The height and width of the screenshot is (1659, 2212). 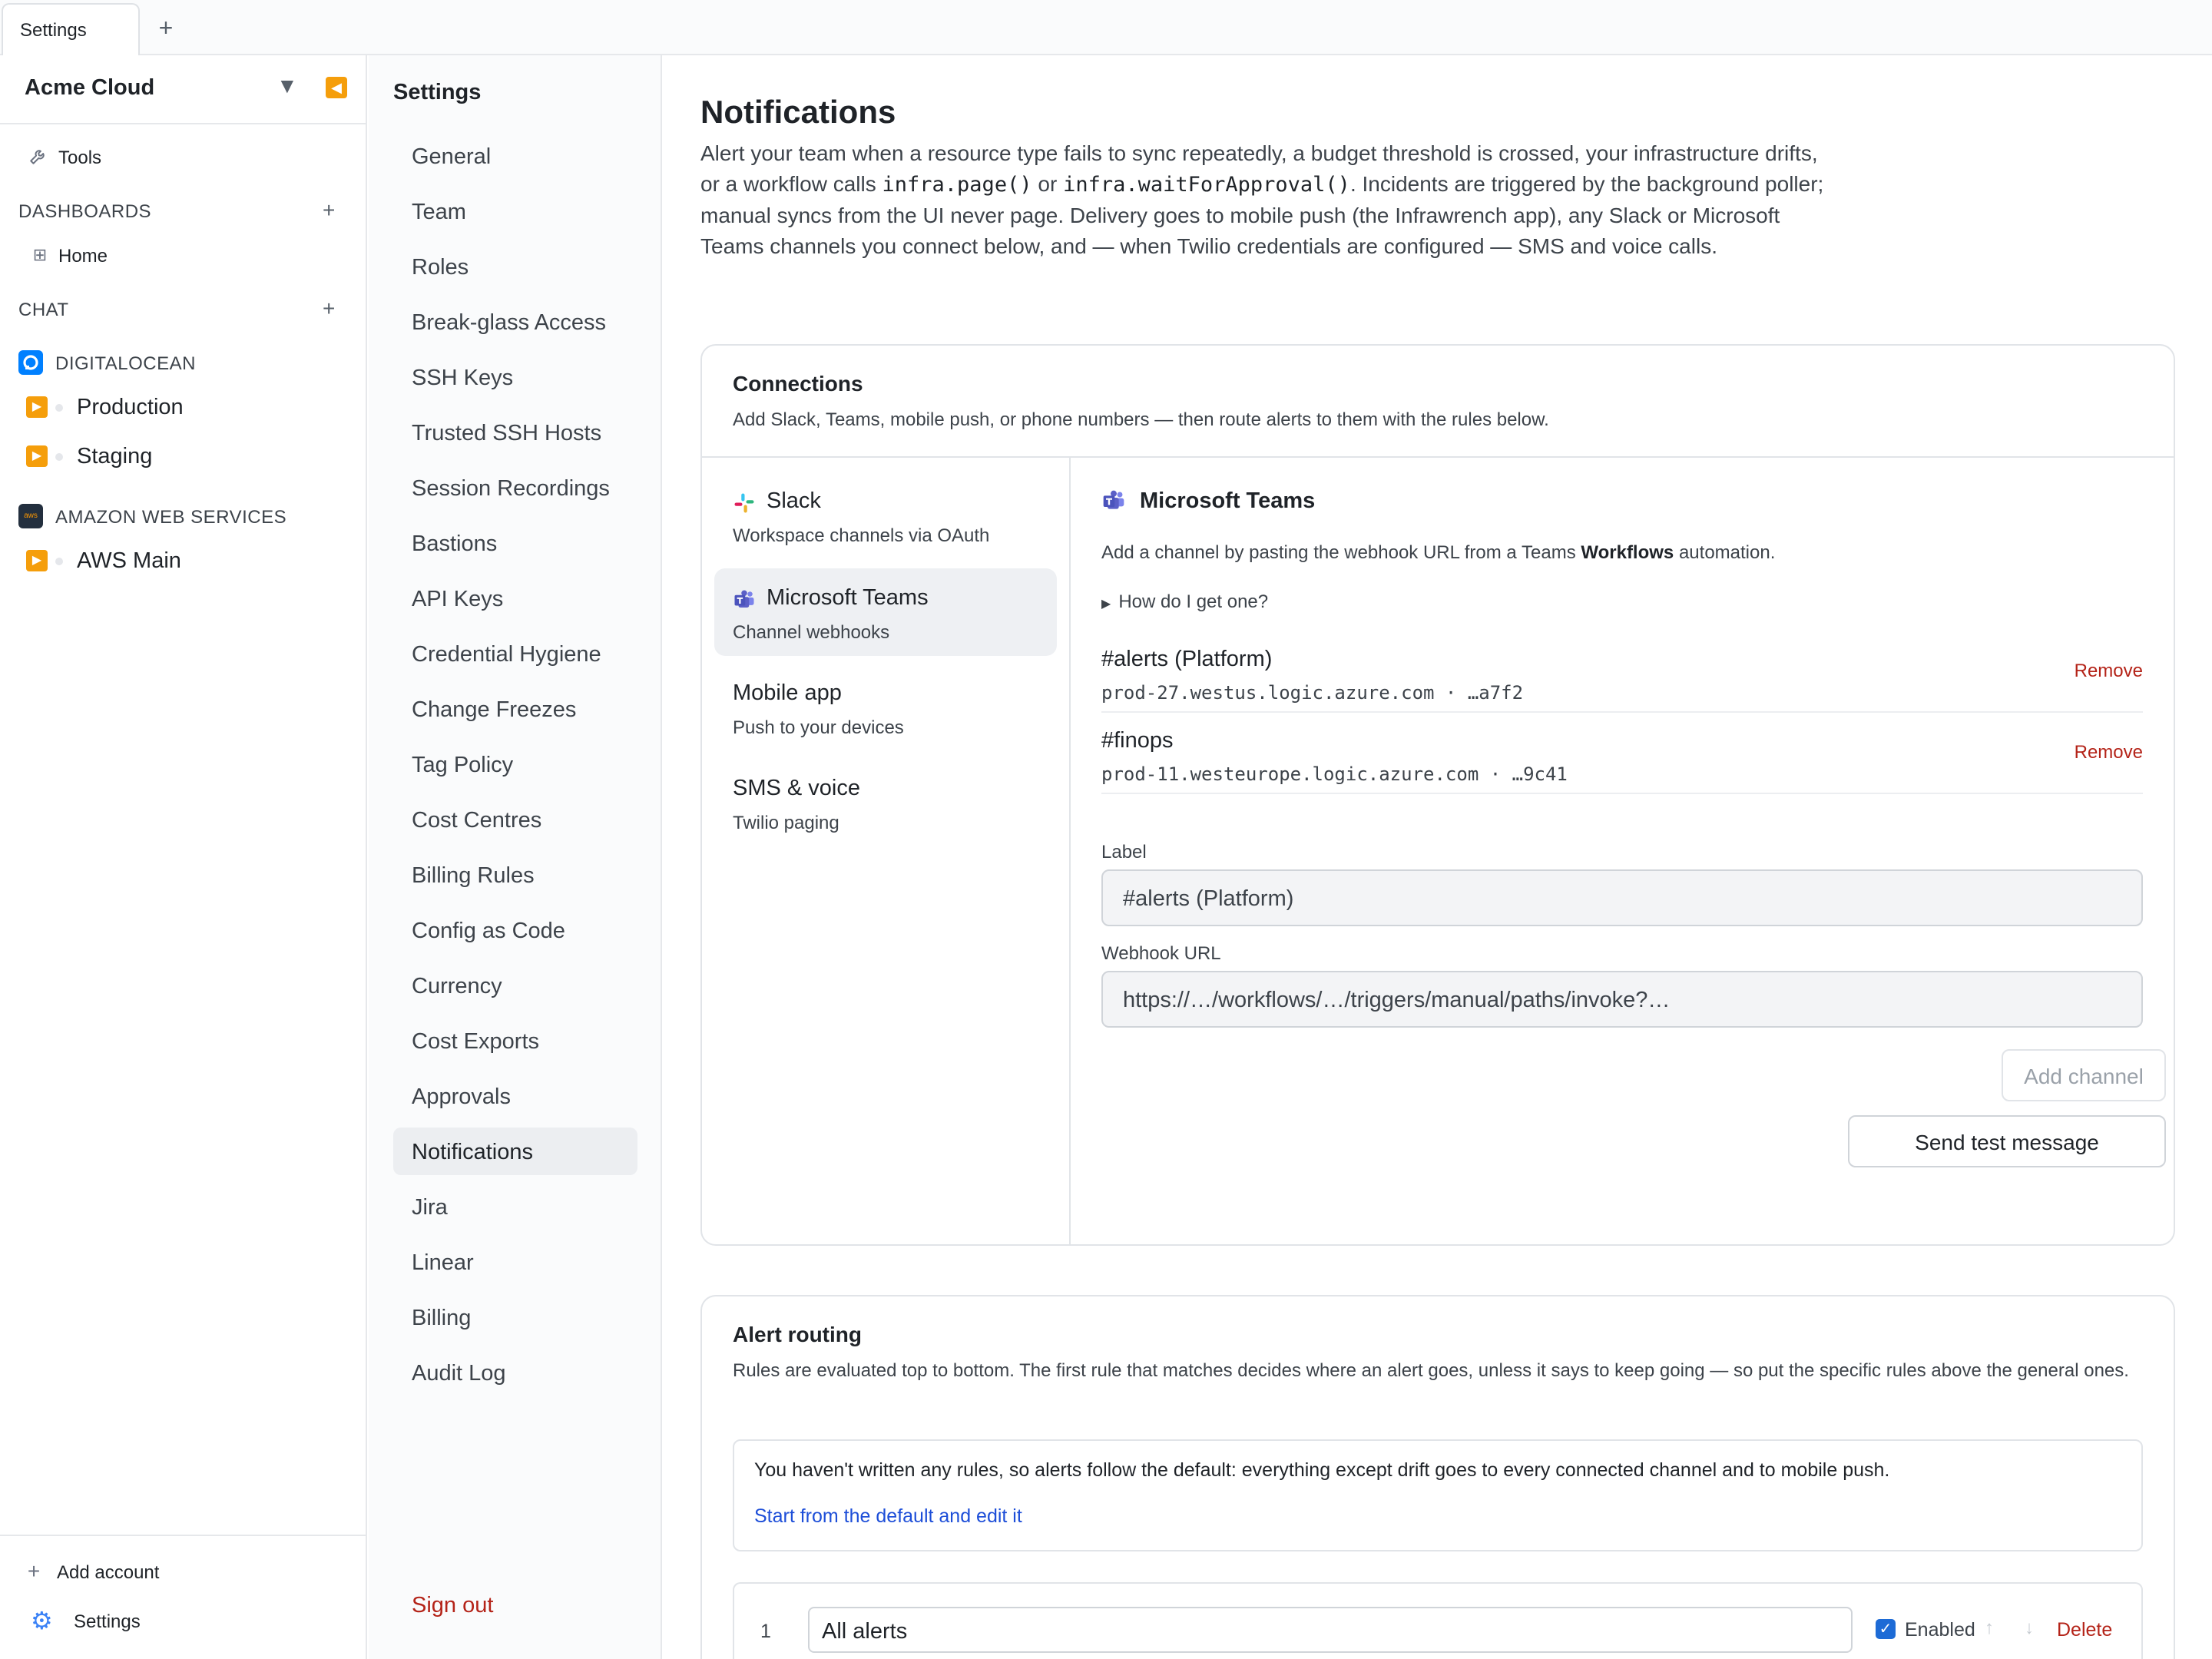 What do you see at coordinates (788, 692) in the screenshot?
I see `channel-name: Mobile app` at bounding box center [788, 692].